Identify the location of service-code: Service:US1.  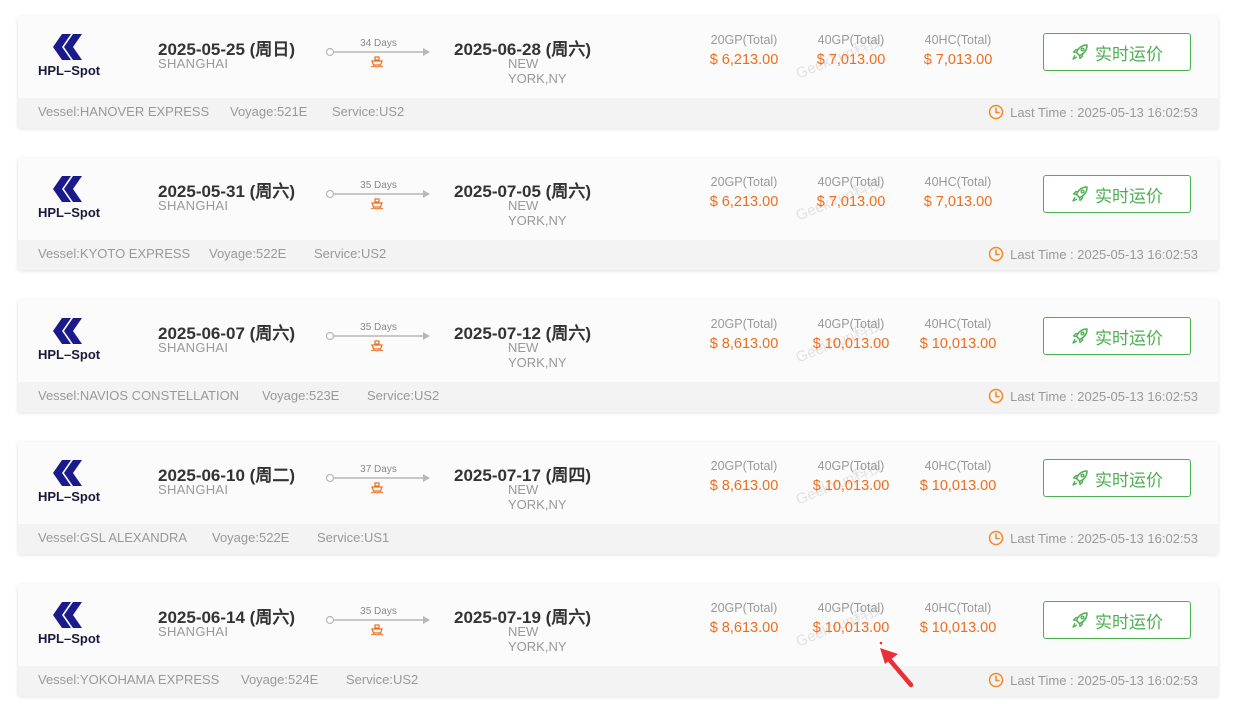
(353, 537).